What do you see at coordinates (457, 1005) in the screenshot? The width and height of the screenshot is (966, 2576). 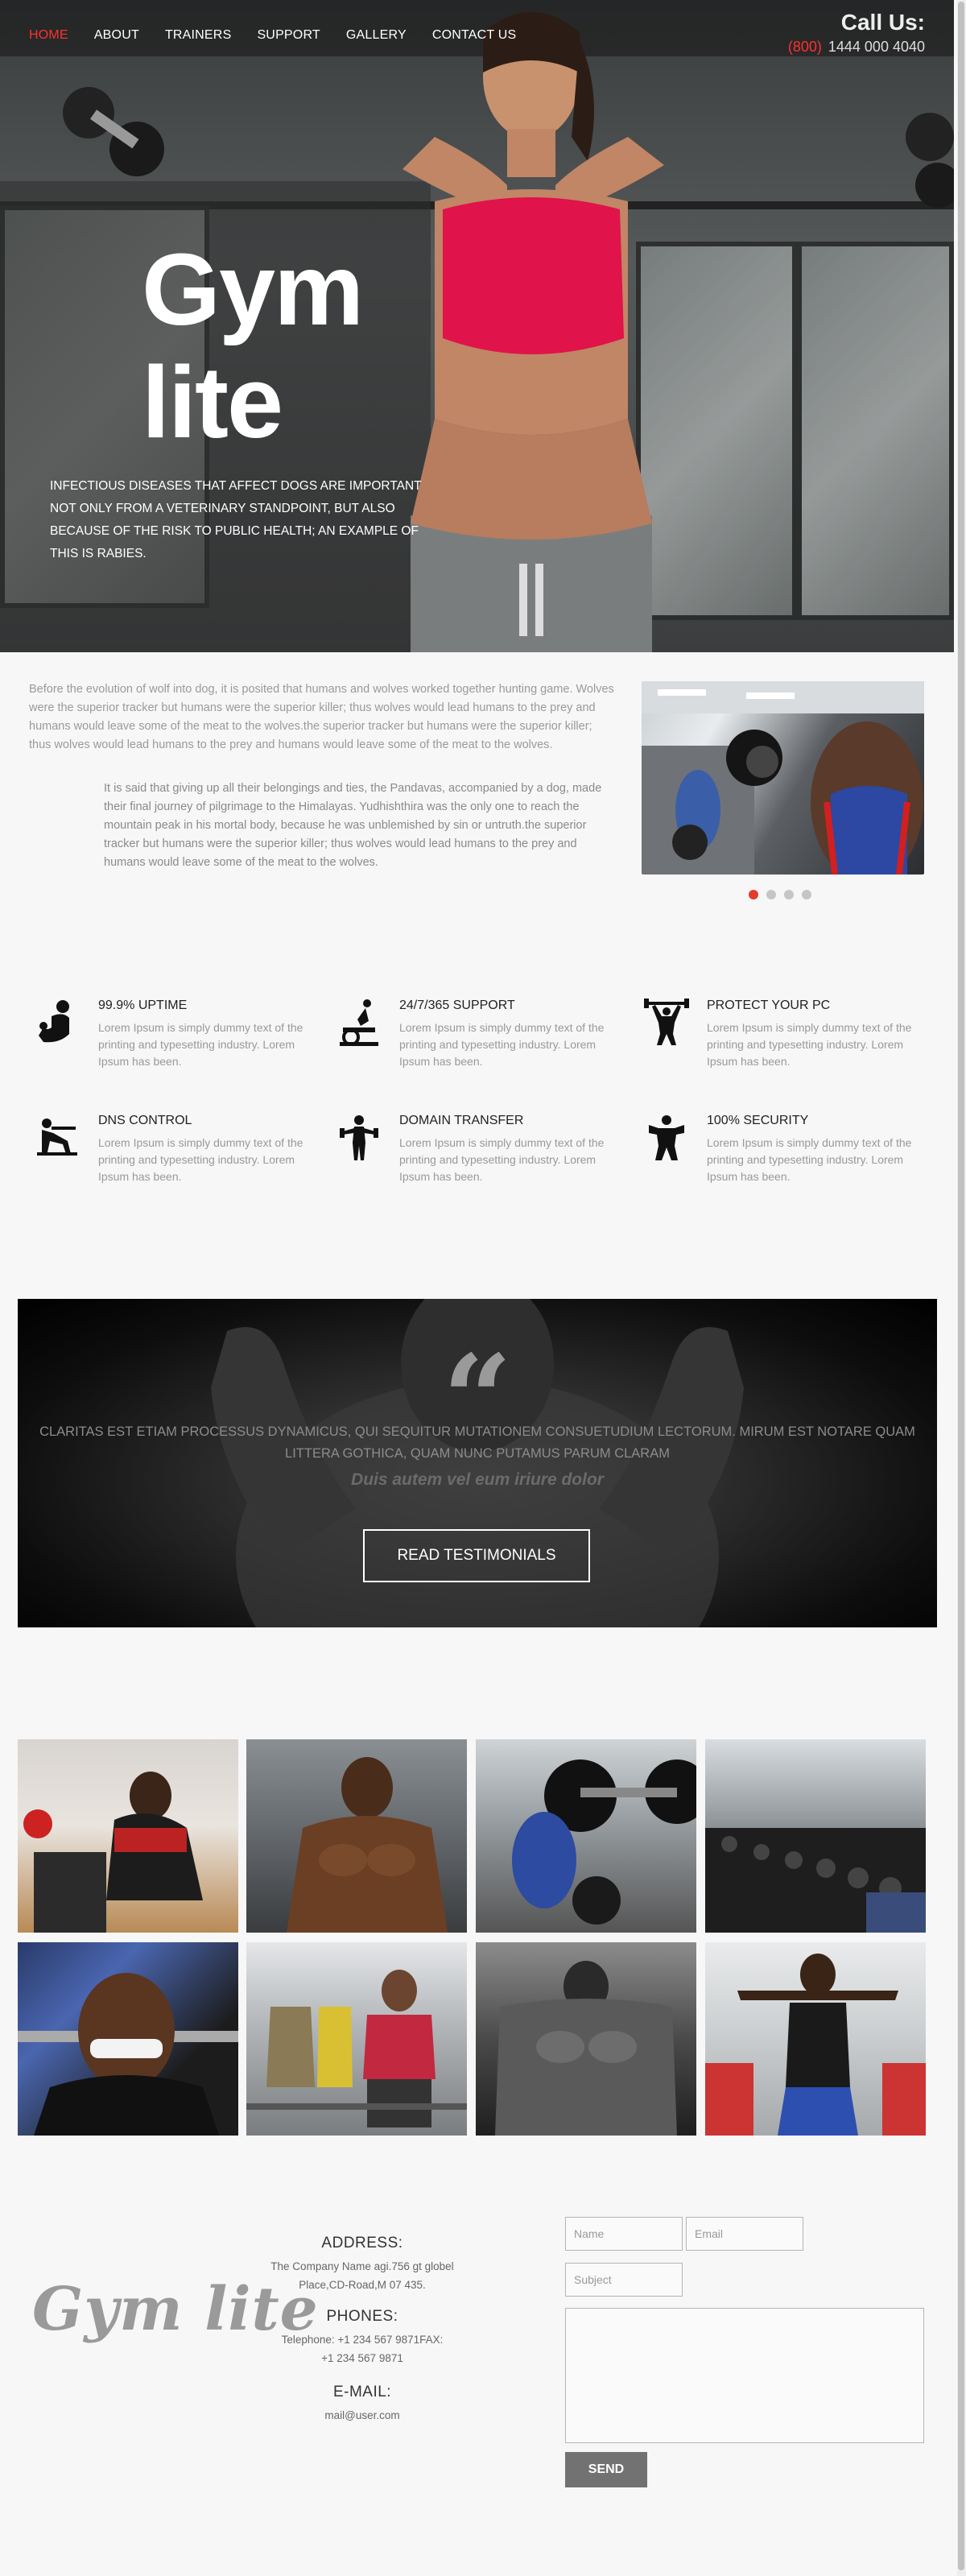 I see `feature-title: 24/7/365 SUPPORT` at bounding box center [457, 1005].